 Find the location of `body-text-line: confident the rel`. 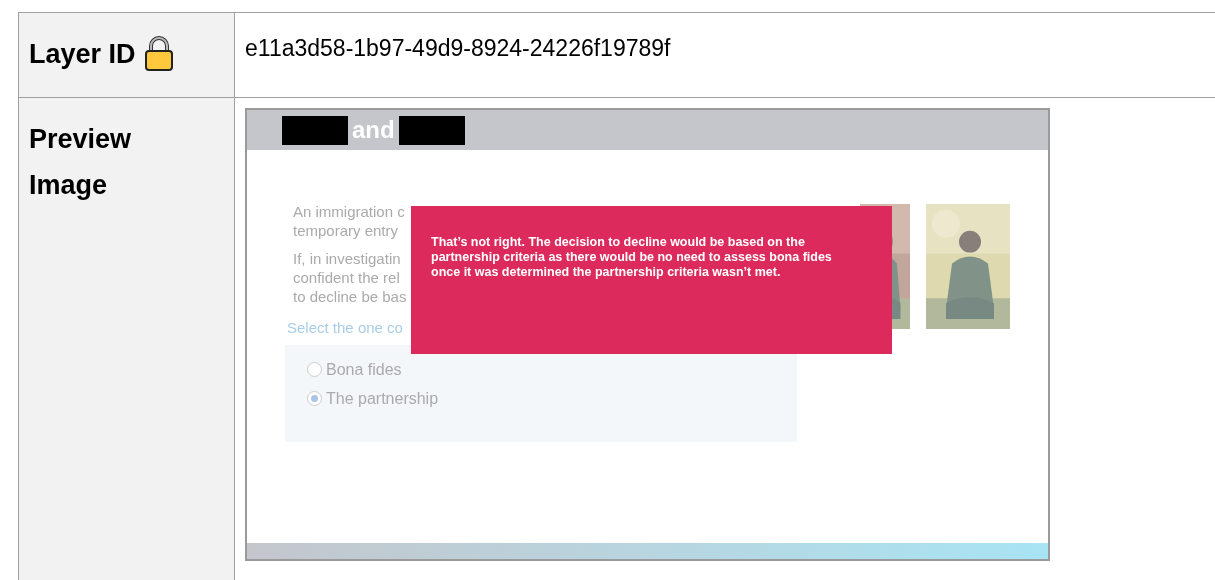

body-text-line: confident the rel is located at coordinates (346, 277).